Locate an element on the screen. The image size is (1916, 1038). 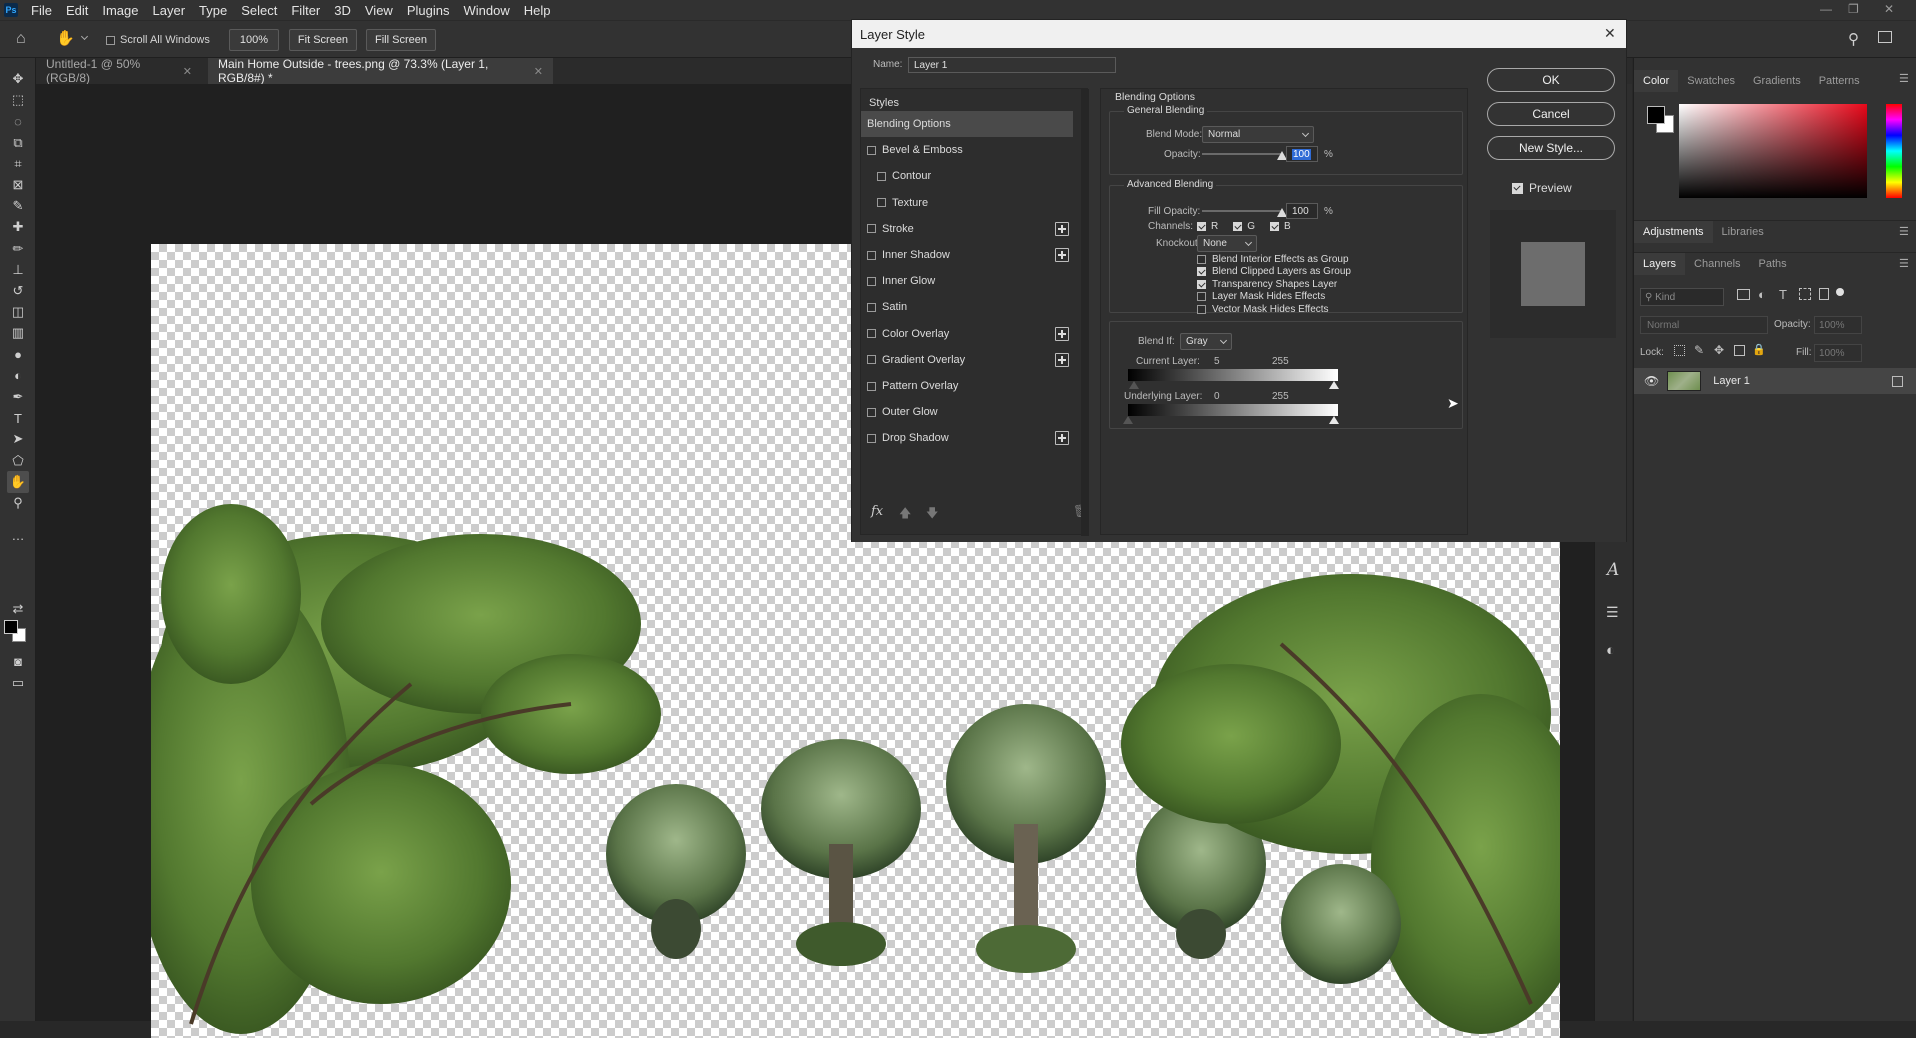
minimize-icon: — is located at coordinates (1826, 9).